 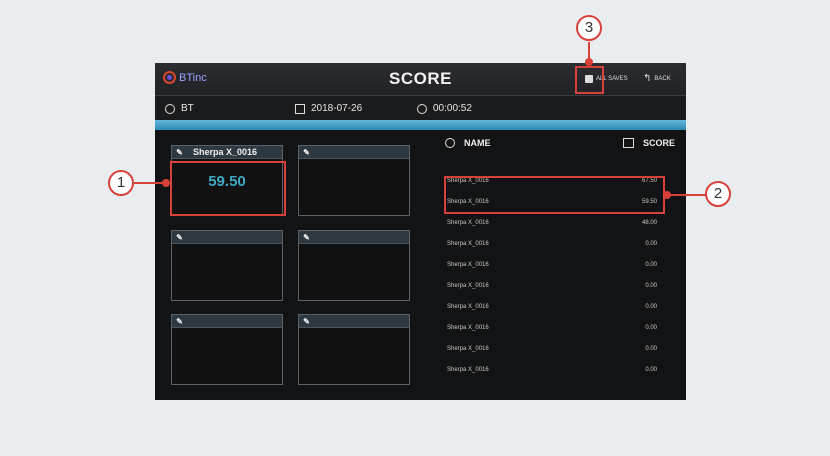 What do you see at coordinates (552, 224) in the screenshot?
I see `list-row: Sherpa X_0016 48.00` at bounding box center [552, 224].